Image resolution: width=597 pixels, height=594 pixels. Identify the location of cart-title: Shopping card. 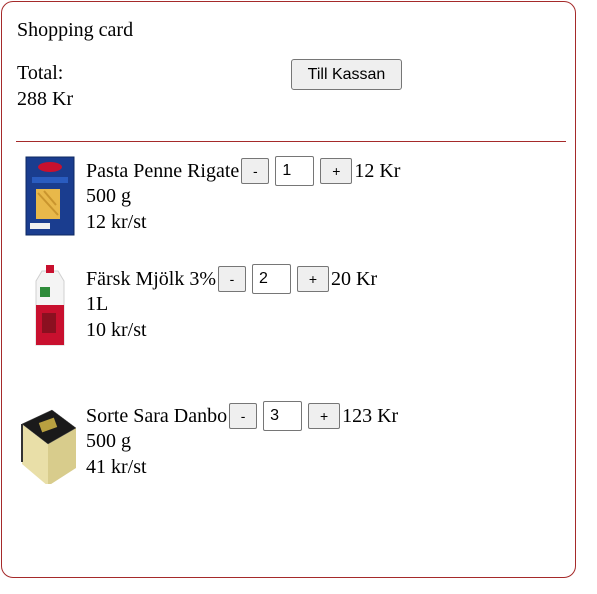
(75, 30).